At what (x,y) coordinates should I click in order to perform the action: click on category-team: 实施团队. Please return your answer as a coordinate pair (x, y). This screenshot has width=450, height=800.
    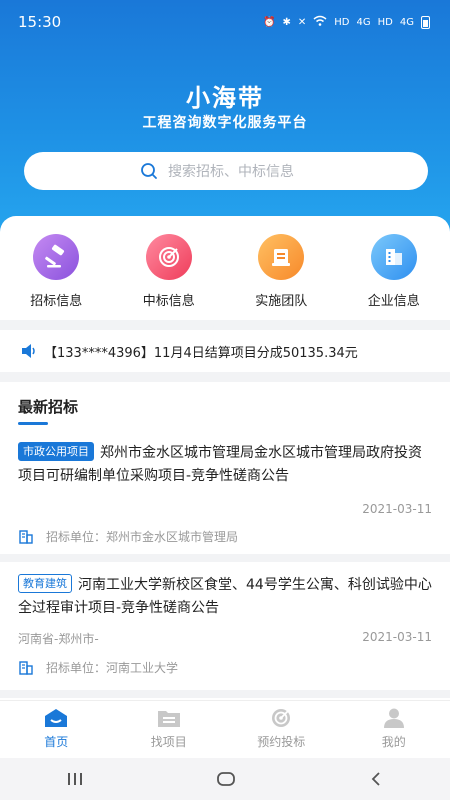
    Looking at the image, I should click on (281, 268).